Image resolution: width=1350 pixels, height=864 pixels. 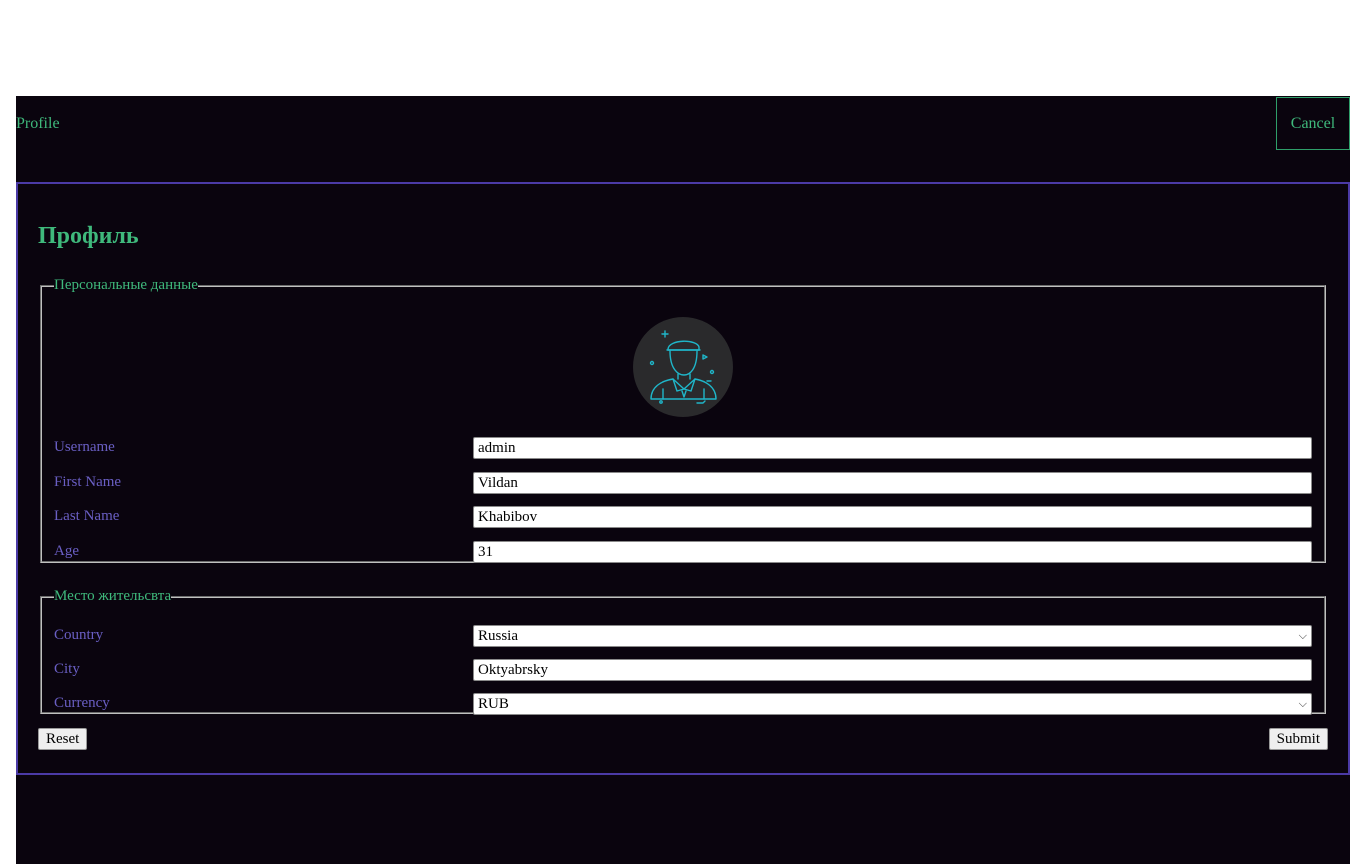 I want to click on user-avatar-icon, so click(x=683, y=367).